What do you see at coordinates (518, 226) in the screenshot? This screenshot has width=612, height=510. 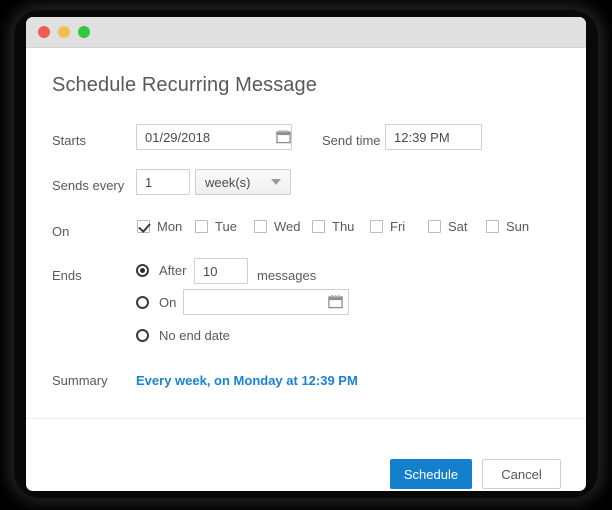 I see `checkbox-sun-label: Sun` at bounding box center [518, 226].